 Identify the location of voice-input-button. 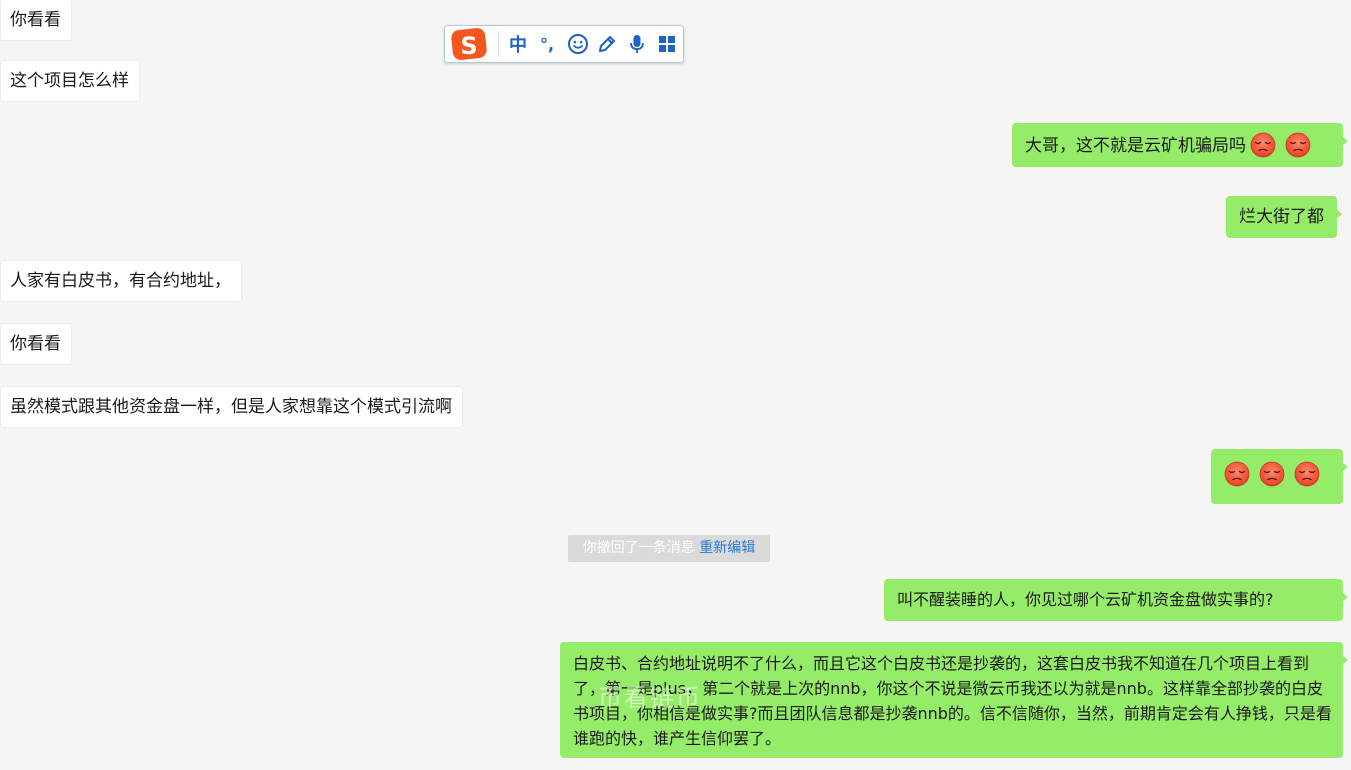
(637, 44).